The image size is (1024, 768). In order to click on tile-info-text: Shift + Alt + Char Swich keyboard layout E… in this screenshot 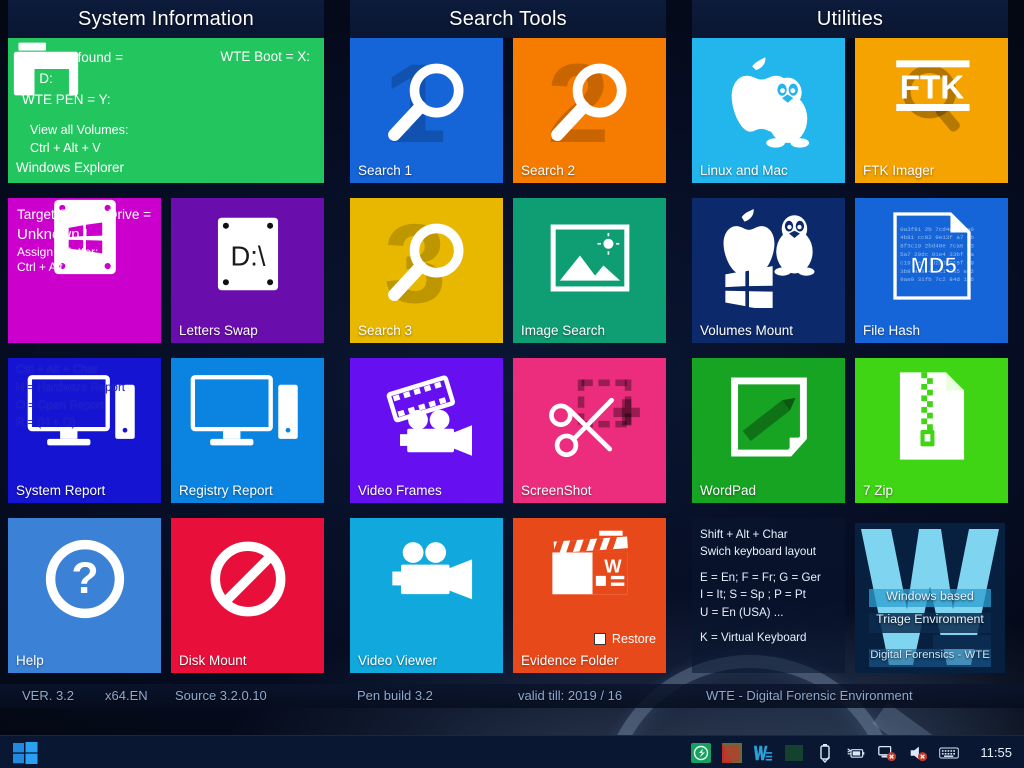, I will do `click(770, 586)`.